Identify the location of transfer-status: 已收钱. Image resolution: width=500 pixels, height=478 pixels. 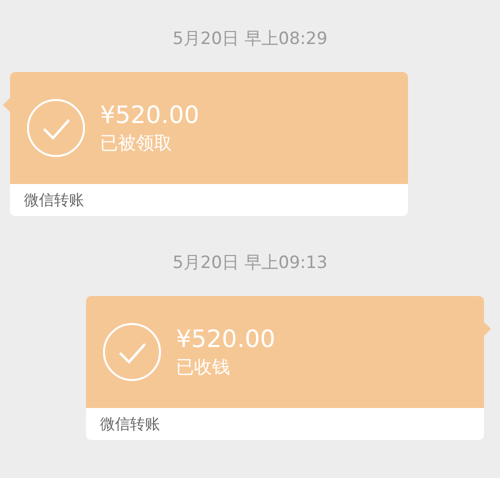
(203, 368).